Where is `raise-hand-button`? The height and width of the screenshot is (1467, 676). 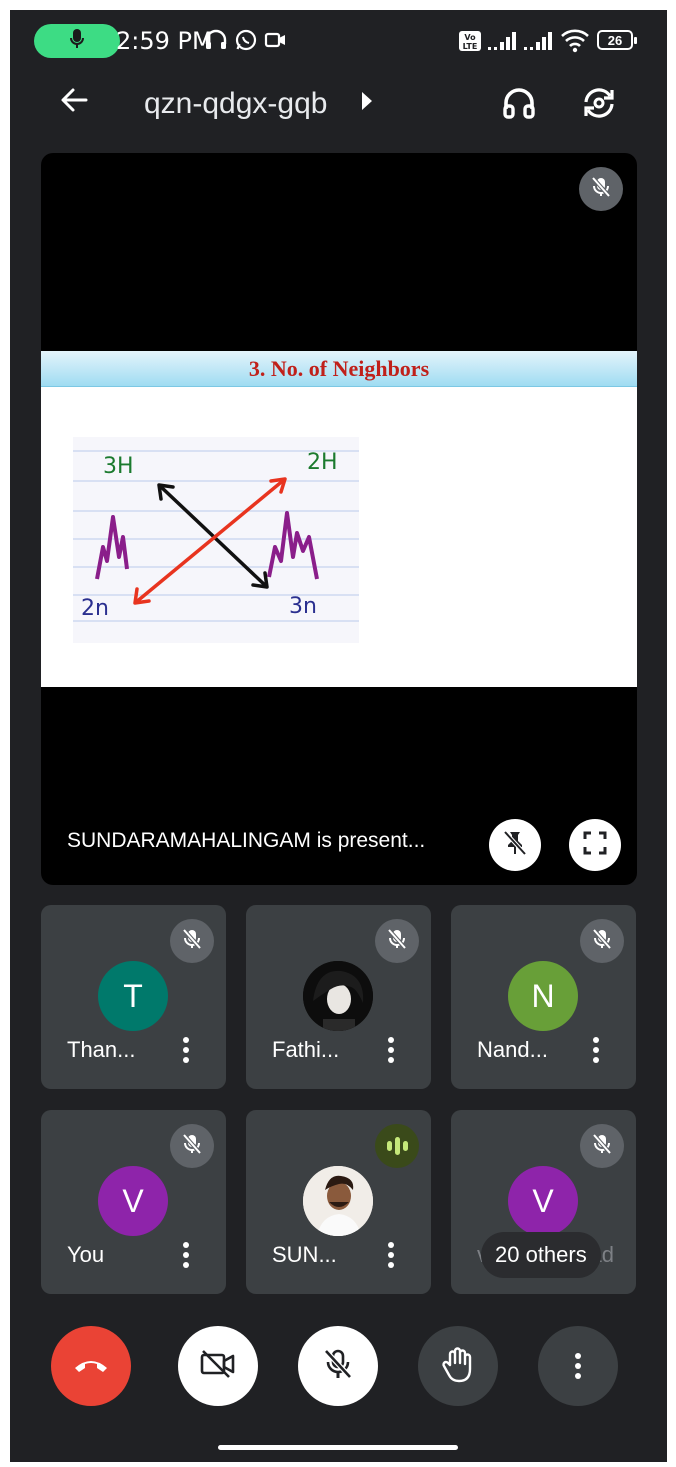
raise-hand-button is located at coordinates (458, 1366).